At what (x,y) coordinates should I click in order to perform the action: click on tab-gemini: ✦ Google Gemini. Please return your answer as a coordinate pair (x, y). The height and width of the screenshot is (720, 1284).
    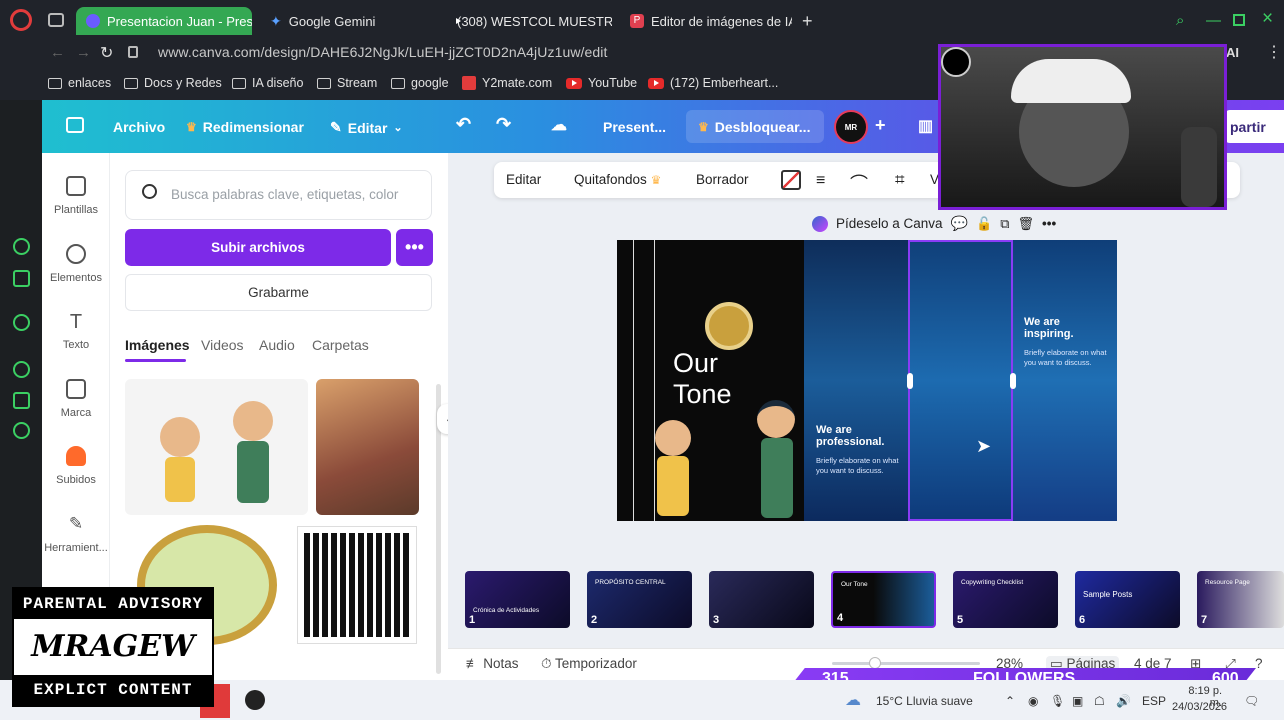
    Looking at the image, I should click on (345, 21).